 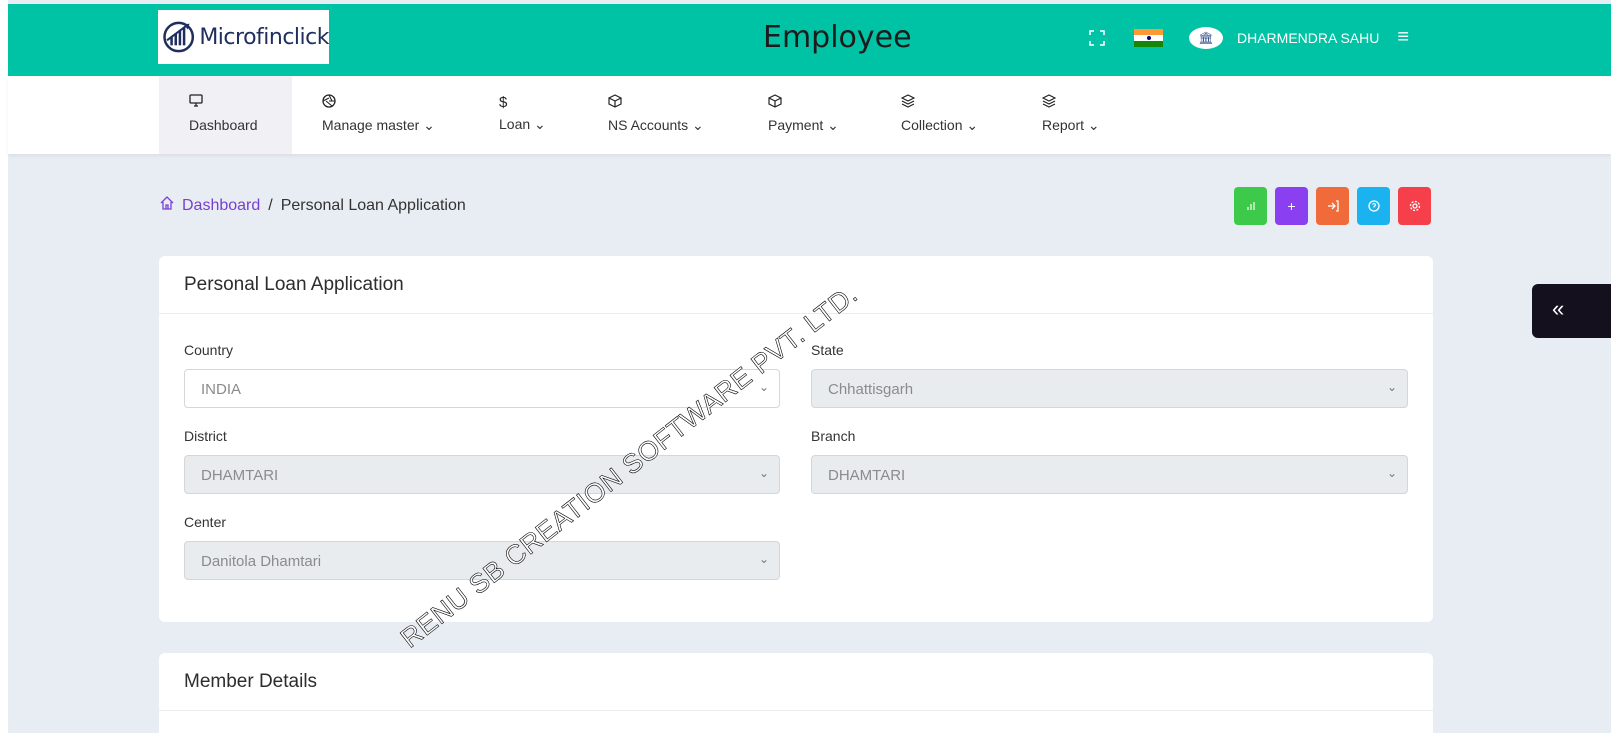 What do you see at coordinates (1109, 388) in the screenshot?
I see `state-select: Chhattisgarh ⌄` at bounding box center [1109, 388].